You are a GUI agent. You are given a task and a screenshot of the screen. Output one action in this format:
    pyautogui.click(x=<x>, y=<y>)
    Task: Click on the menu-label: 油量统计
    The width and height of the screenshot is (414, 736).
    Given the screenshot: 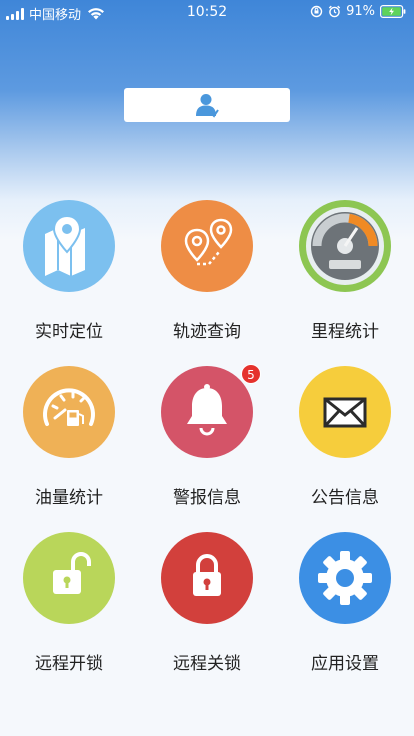 What is the action you would take?
    pyautogui.click(x=69, y=498)
    